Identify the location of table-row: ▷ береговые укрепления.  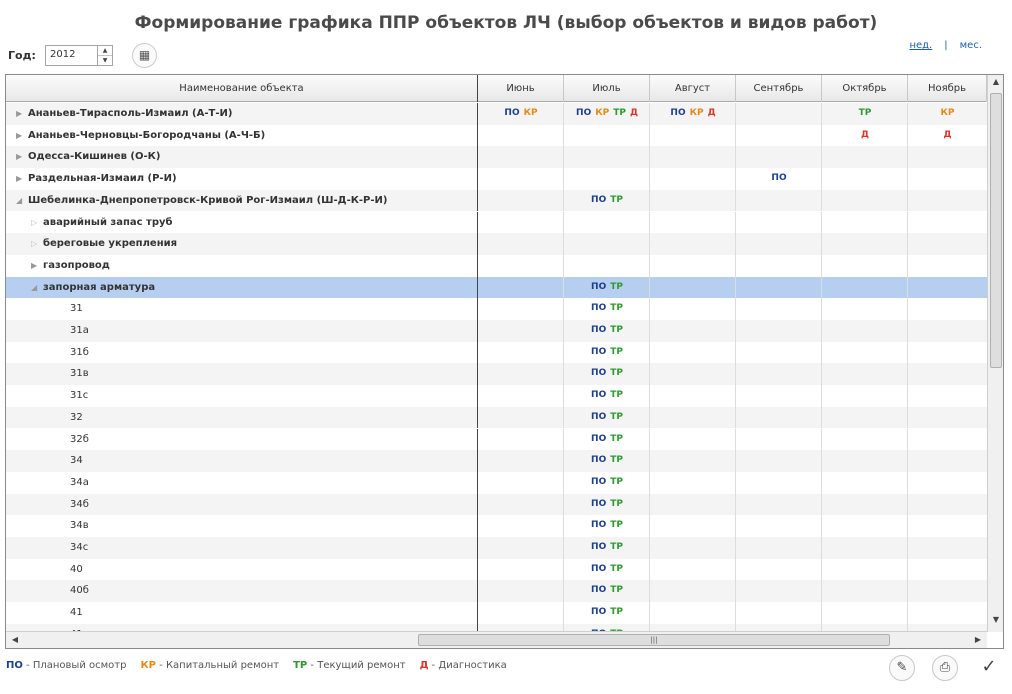
(496, 244).